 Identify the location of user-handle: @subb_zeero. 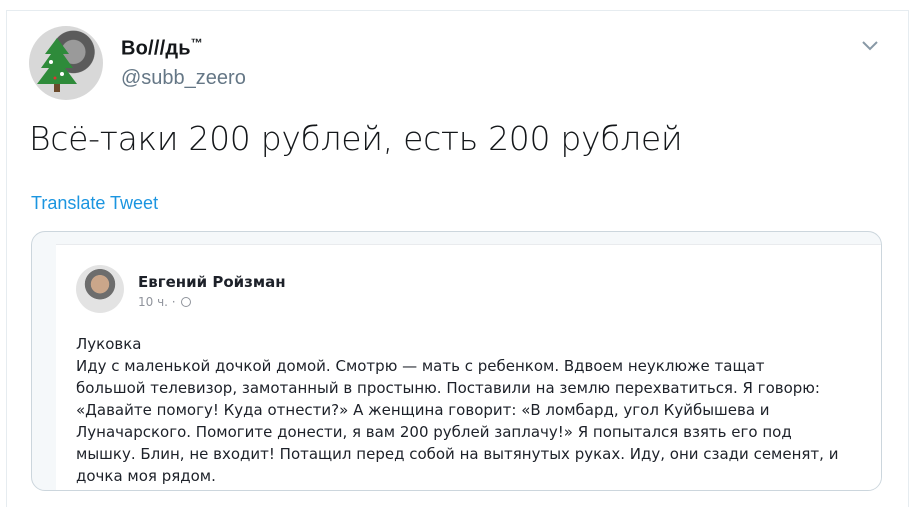
(183, 78).